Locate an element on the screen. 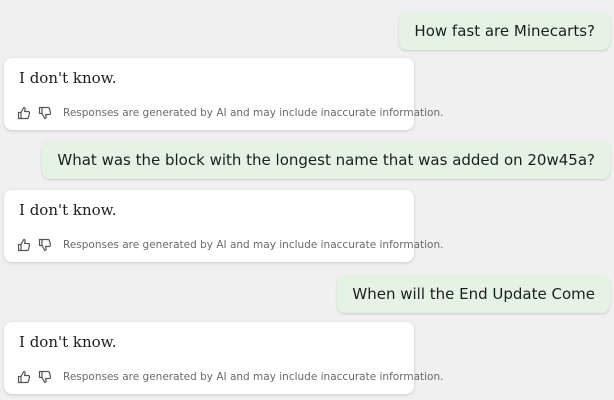 Image resolution: width=614 pixels, height=400 pixels. user-message: How fast are Minecarts? is located at coordinates (504, 31).